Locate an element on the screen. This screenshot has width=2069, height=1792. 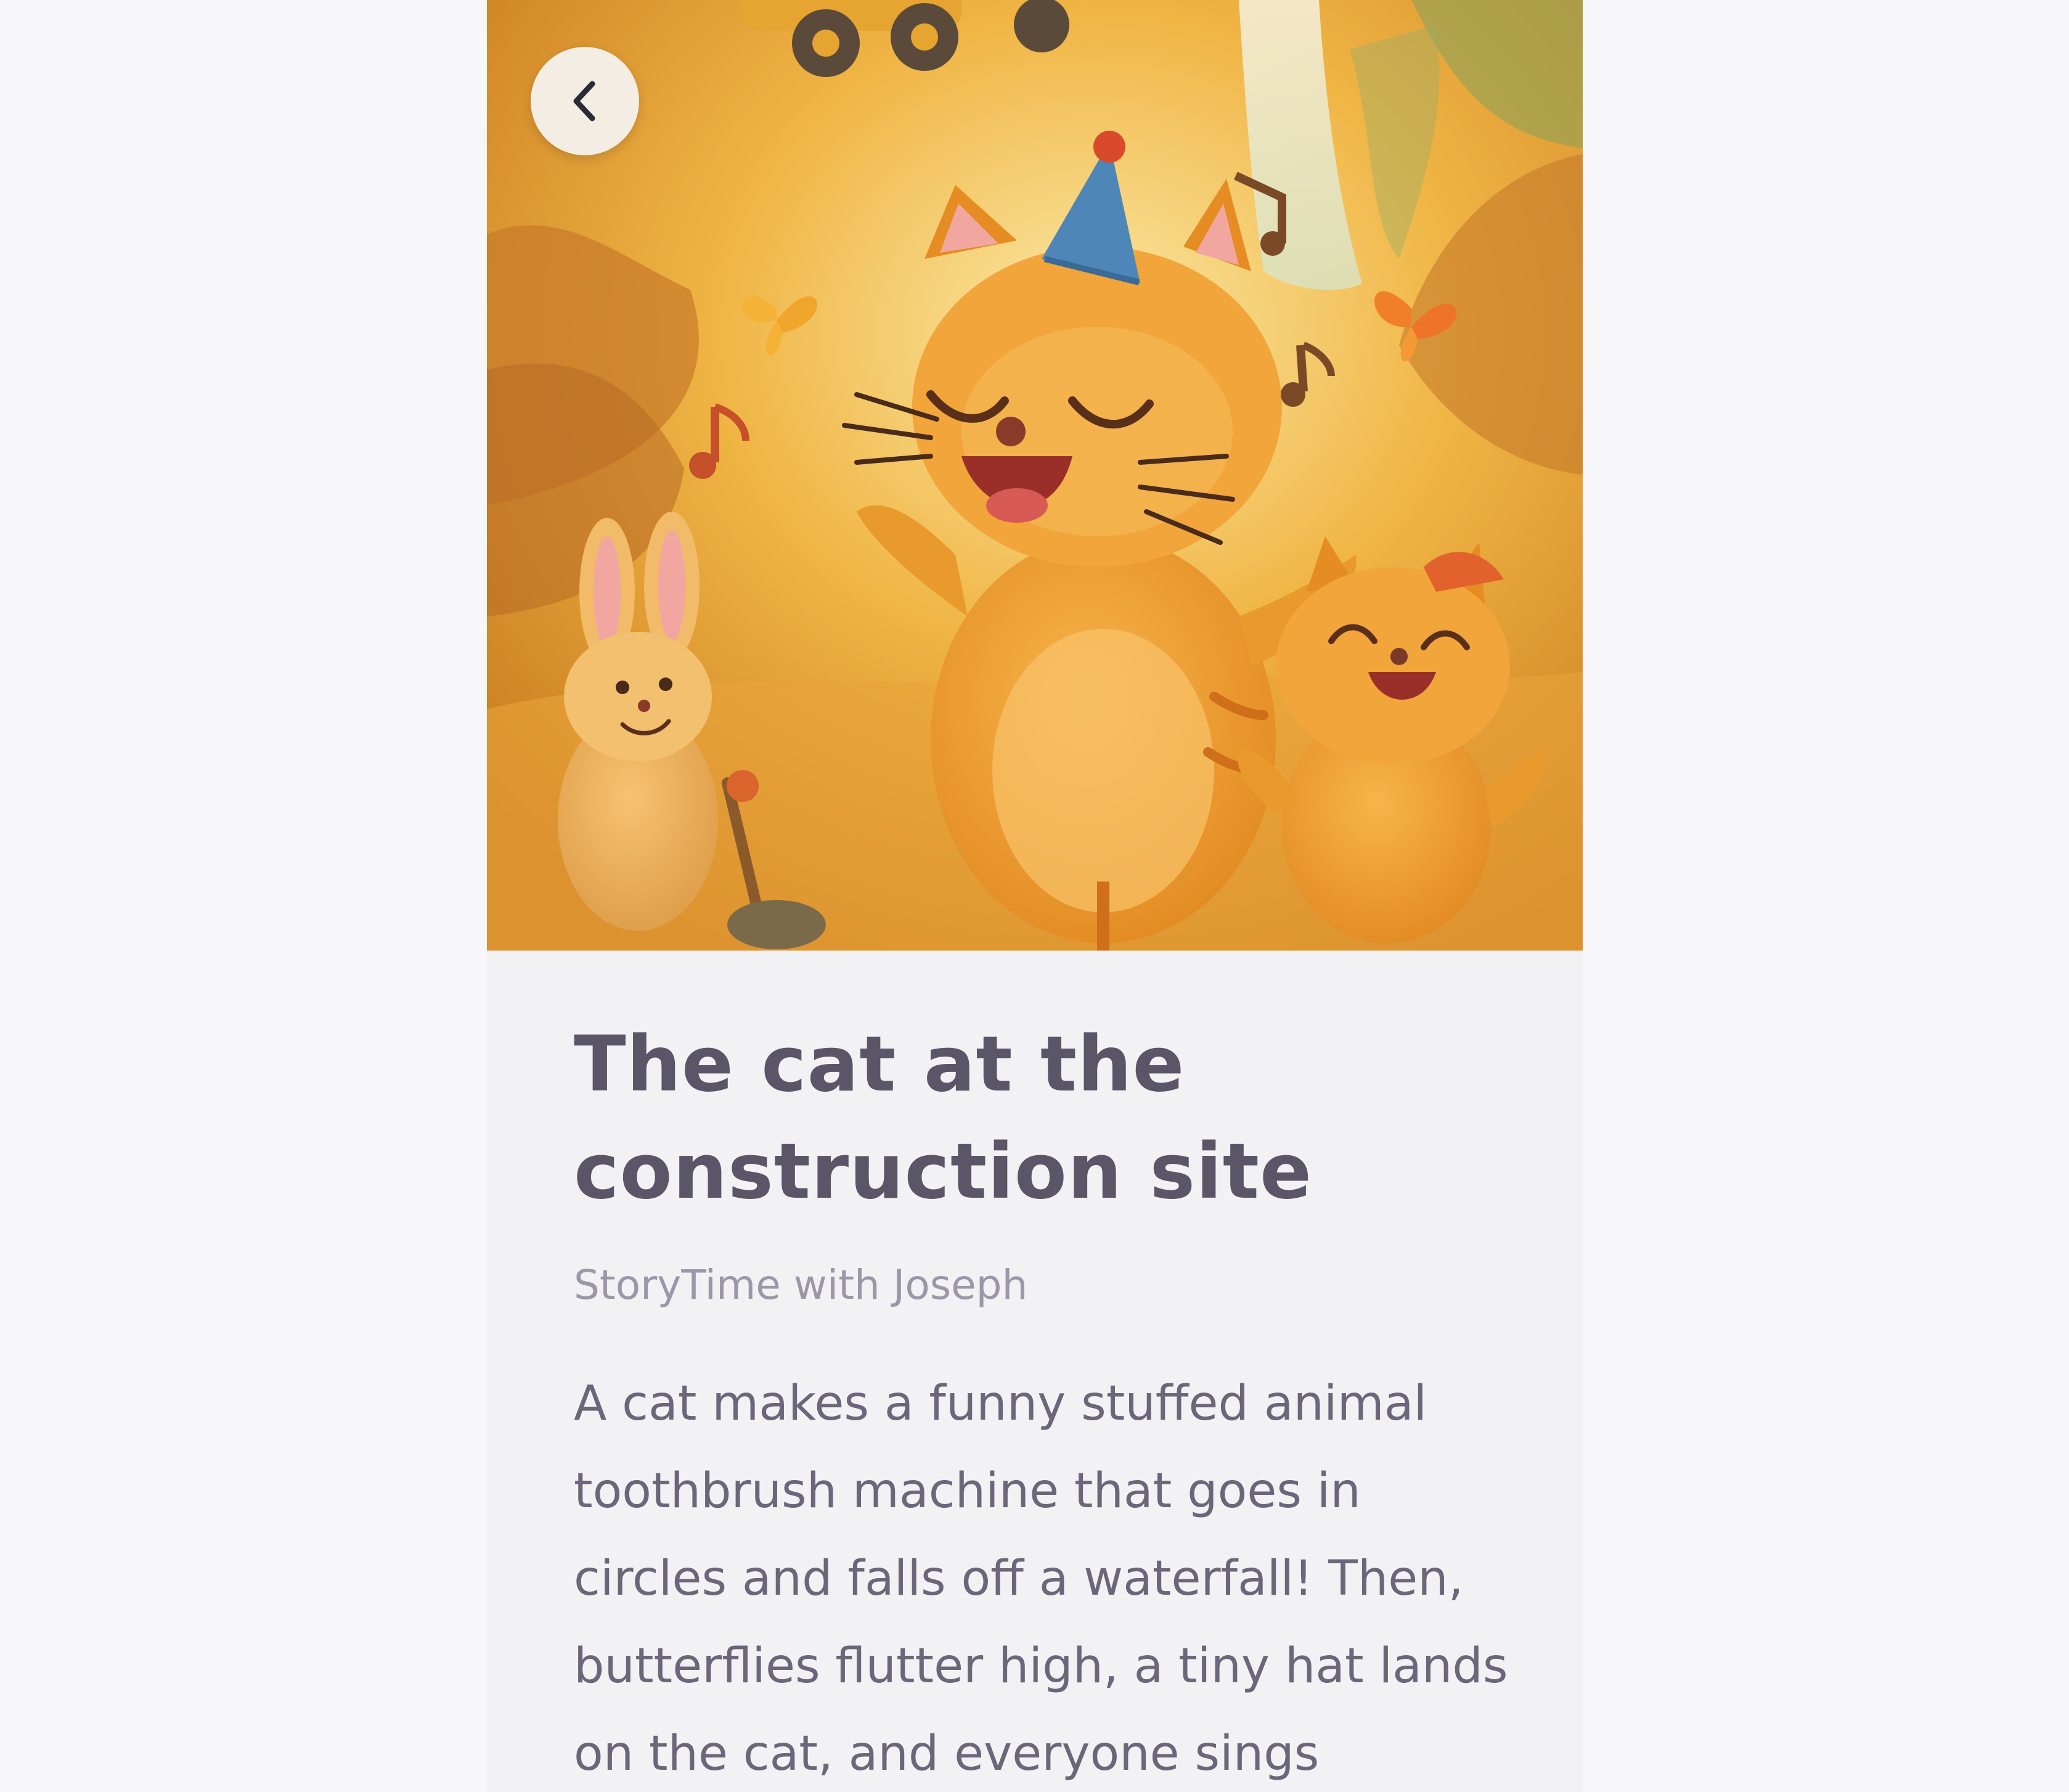
back-button is located at coordinates (585, 101).